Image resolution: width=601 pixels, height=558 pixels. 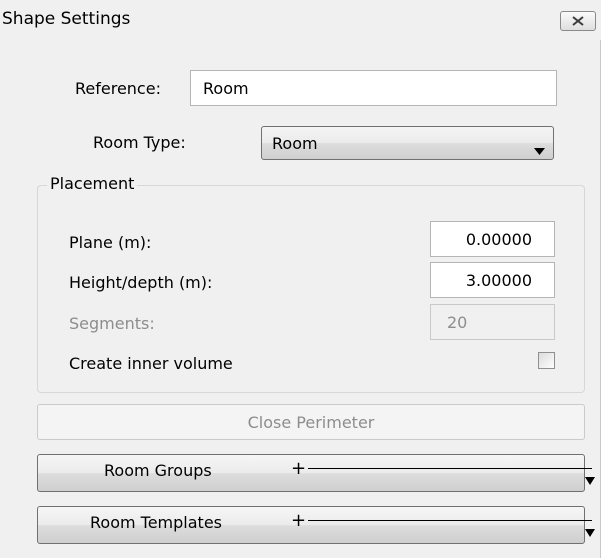 What do you see at coordinates (407, 143) in the screenshot?
I see `room-type-select: Room` at bounding box center [407, 143].